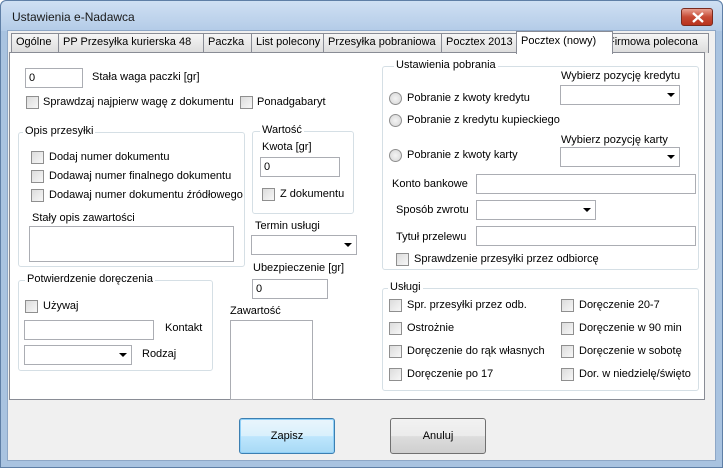 The width and height of the screenshot is (723, 468). I want to click on service-20-7-label: Doręczenie 20-7, so click(619, 305).